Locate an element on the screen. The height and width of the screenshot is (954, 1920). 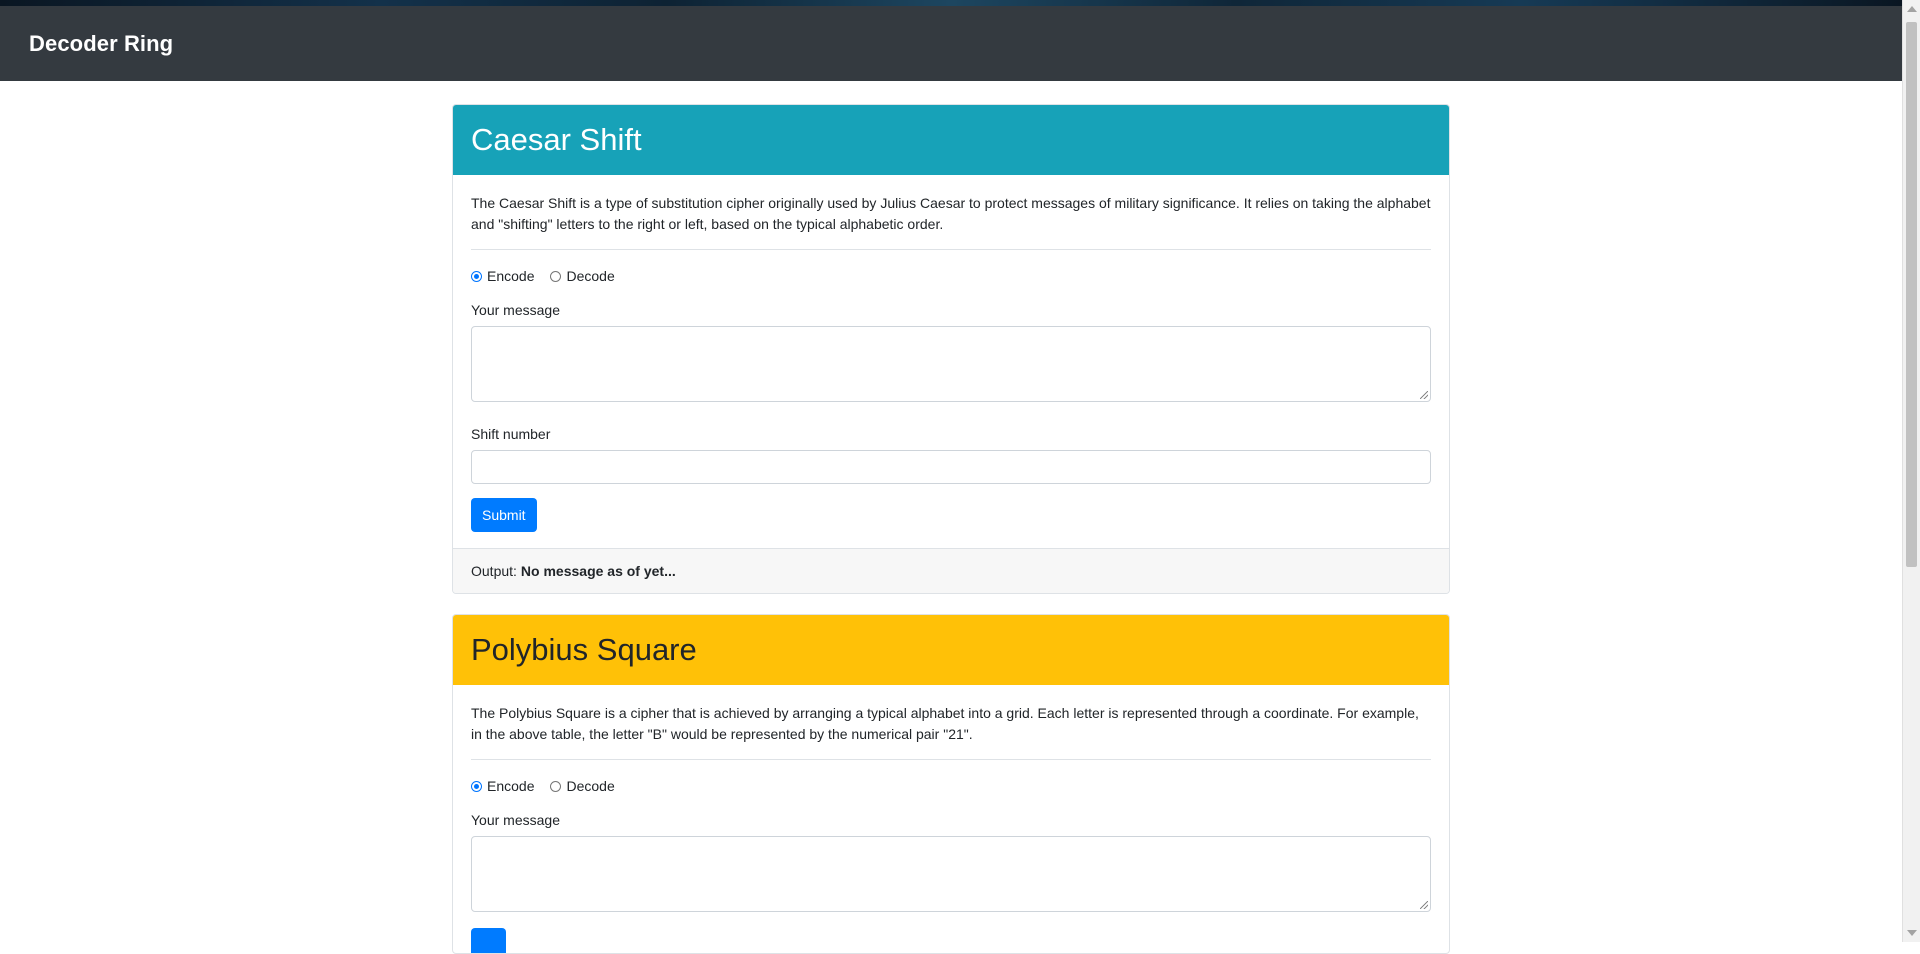
scroll-up-icon is located at coordinates (1912, 9).